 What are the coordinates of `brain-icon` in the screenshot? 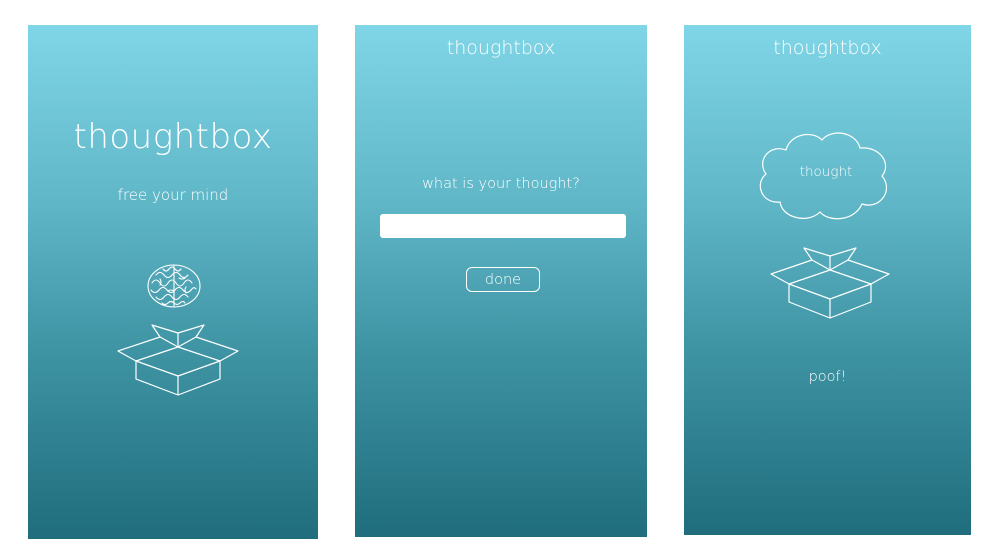 It's located at (174, 286).